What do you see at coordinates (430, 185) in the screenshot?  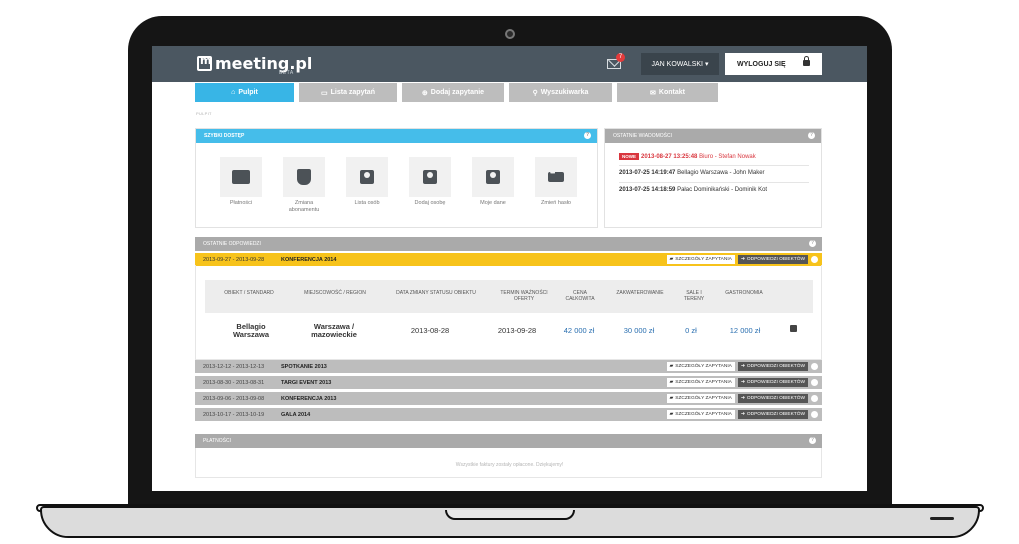 I see `quick-access-add-person: Dodaj osobę` at bounding box center [430, 185].